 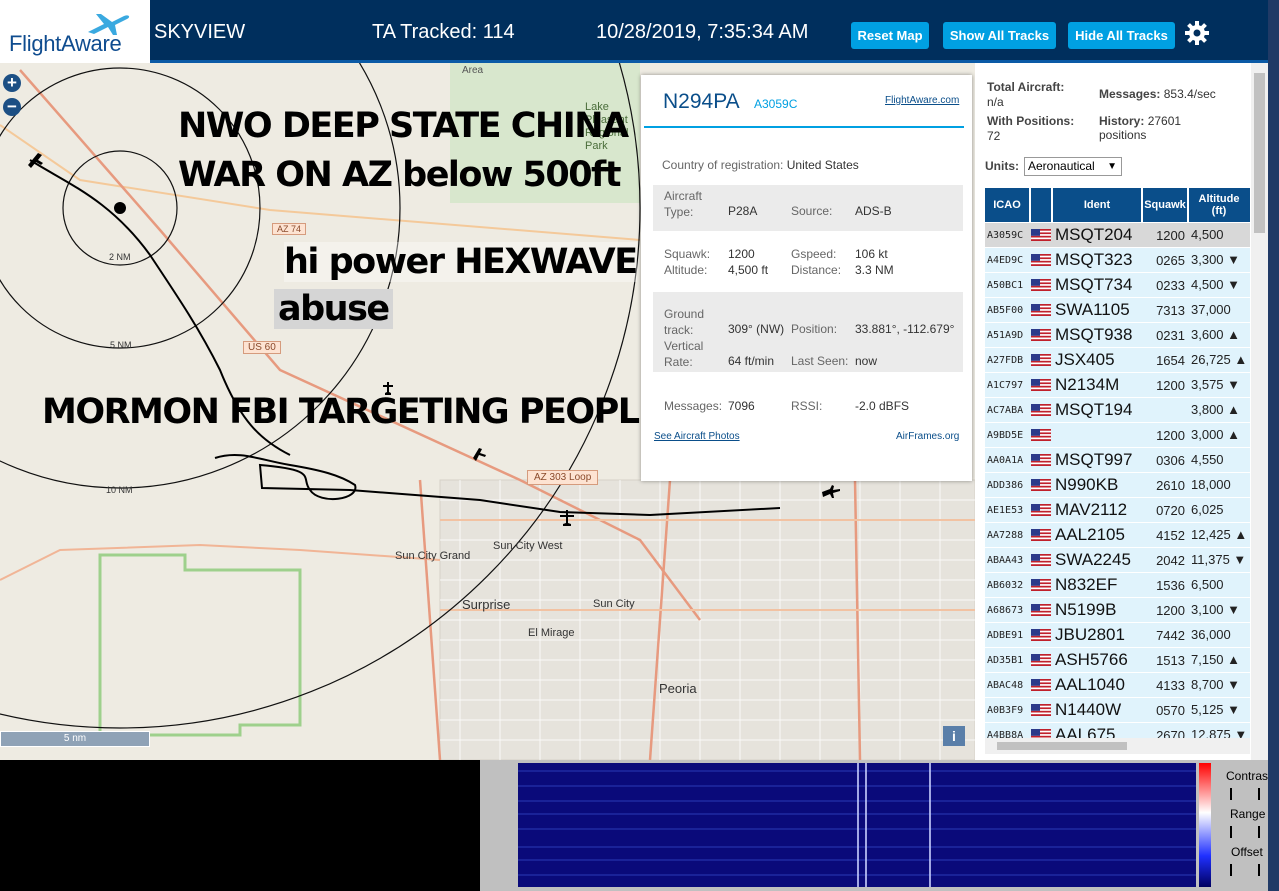 What do you see at coordinates (871, 254) in the screenshot?
I see `gspeed-value: 106 kt` at bounding box center [871, 254].